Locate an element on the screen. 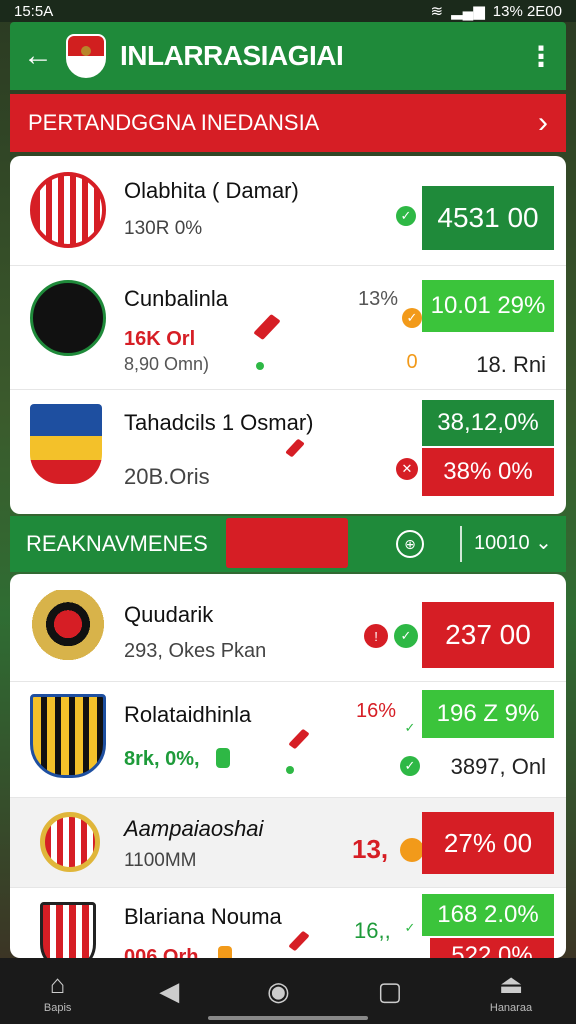 This screenshot has height=1024, width=576. team-percent: 16% is located at coordinates (376, 711).